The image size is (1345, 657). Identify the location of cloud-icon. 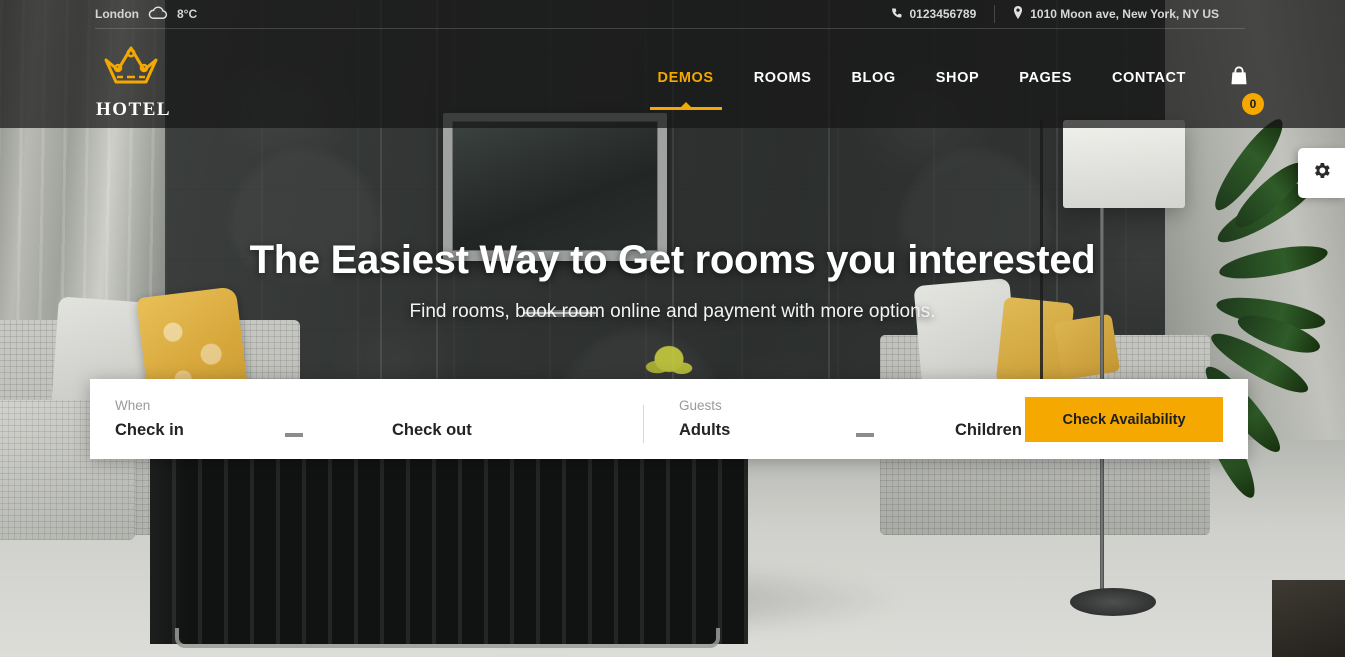
(158, 14).